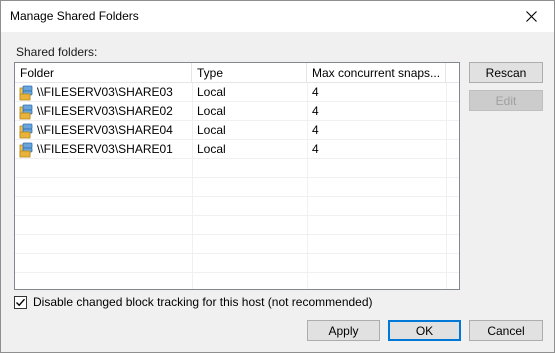 The image size is (555, 353). I want to click on table-row: \\FILESERV03\SHARE03 Local 4, so click(237, 92).